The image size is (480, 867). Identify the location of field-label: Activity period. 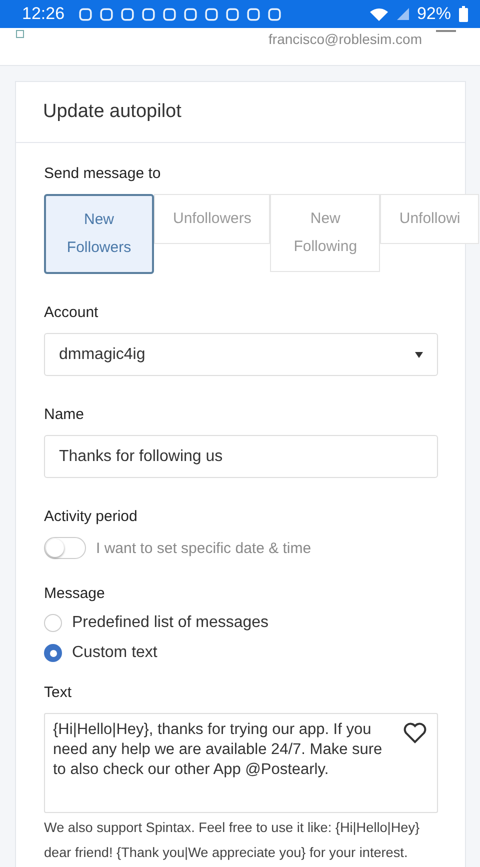
(91, 516).